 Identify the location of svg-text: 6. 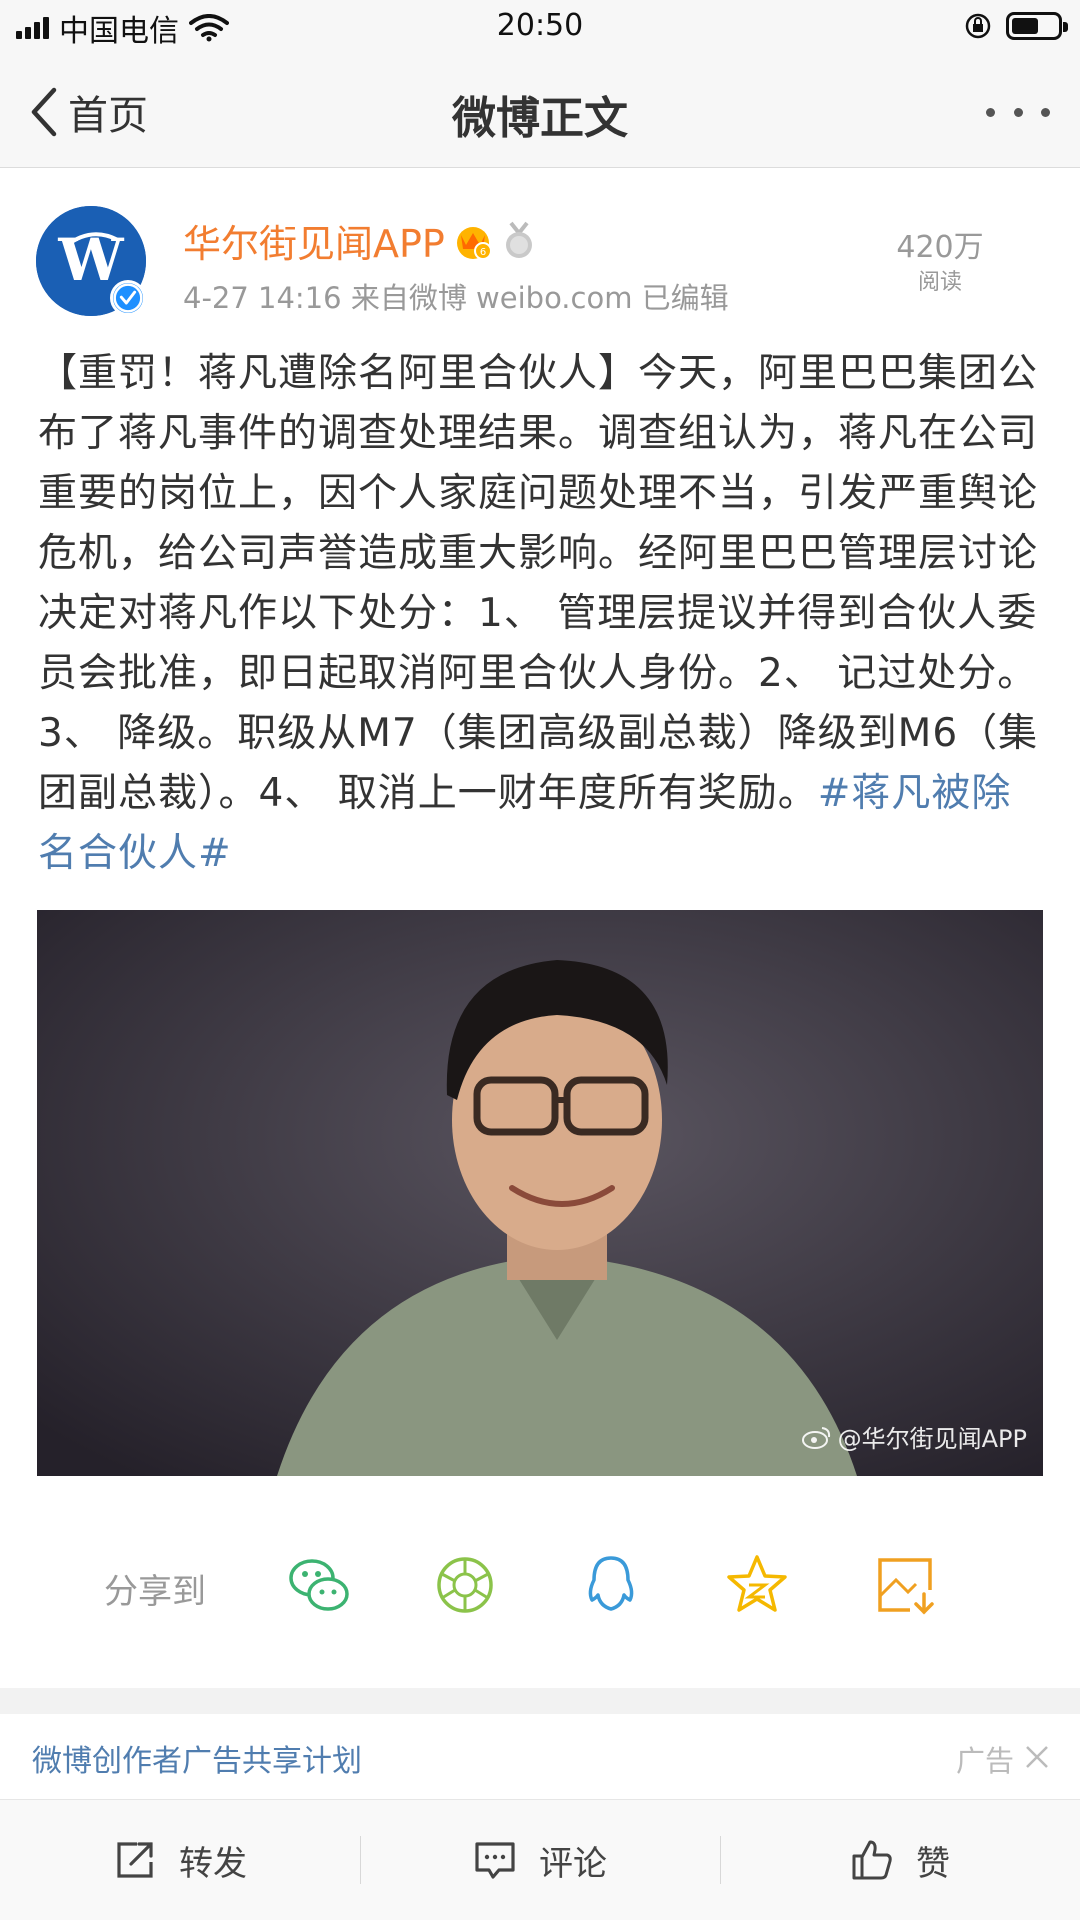
(483, 252).